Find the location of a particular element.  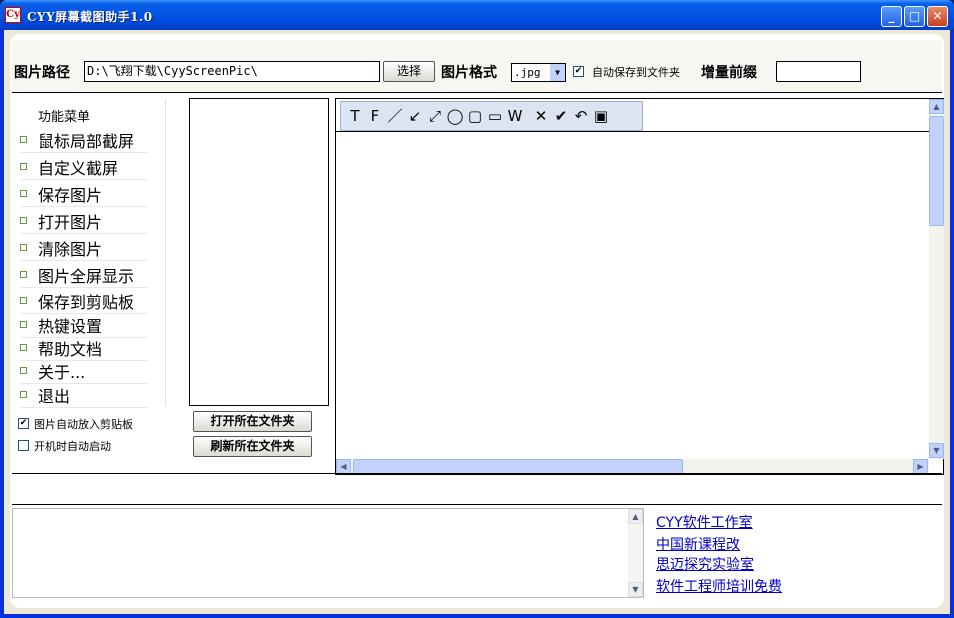

auto-clipboard-checkbox: ✔ is located at coordinates (23, 423).